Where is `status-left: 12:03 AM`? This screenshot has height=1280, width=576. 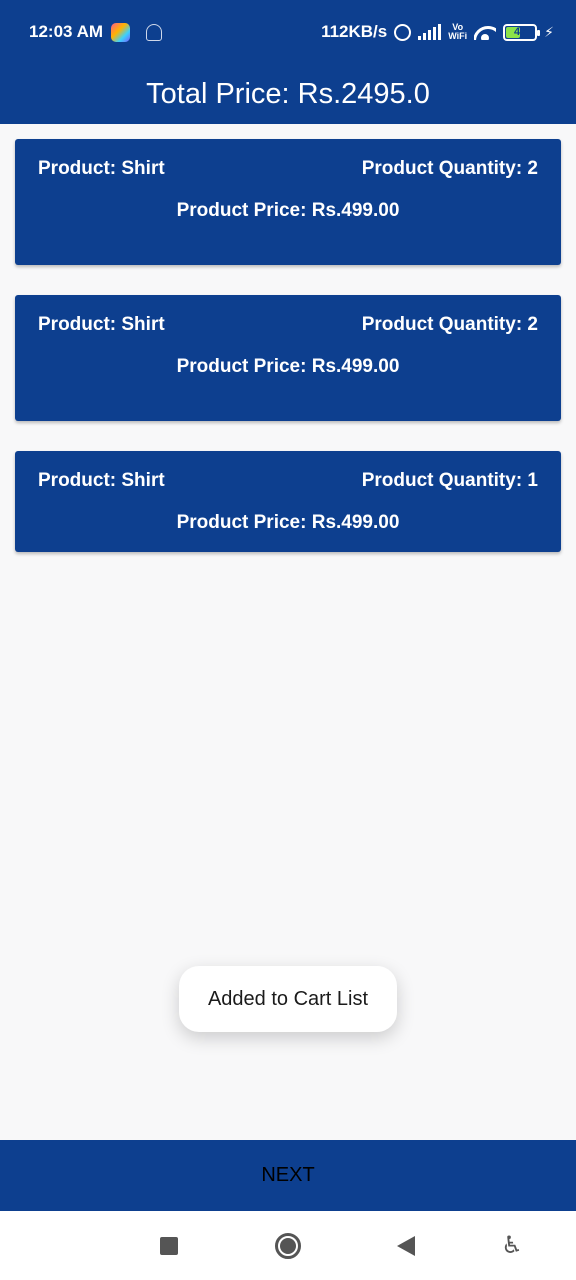 status-left: 12:03 AM is located at coordinates (96, 32).